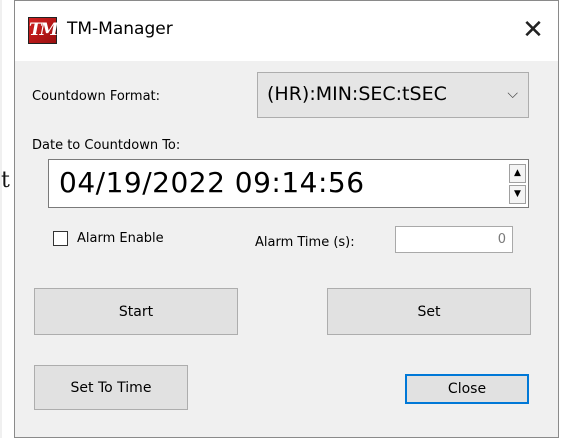 The width and height of the screenshot is (569, 438). Describe the element at coordinates (429, 311) in the screenshot. I see `set-button: Set` at that location.